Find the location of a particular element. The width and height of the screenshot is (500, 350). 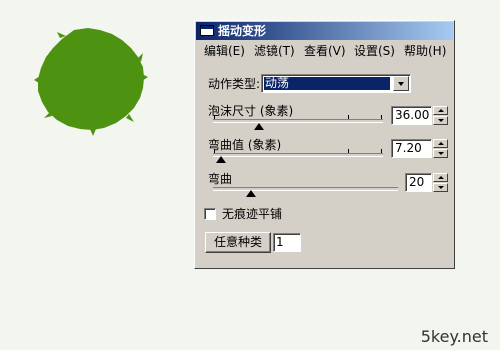

bend-spinner is located at coordinates (440, 182).